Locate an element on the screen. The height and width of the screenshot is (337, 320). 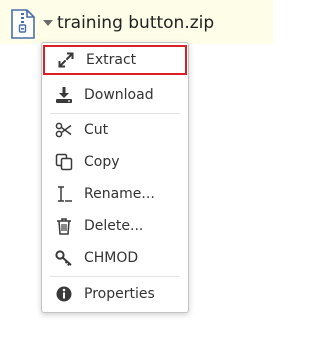
copy-icon is located at coordinates (64, 162).